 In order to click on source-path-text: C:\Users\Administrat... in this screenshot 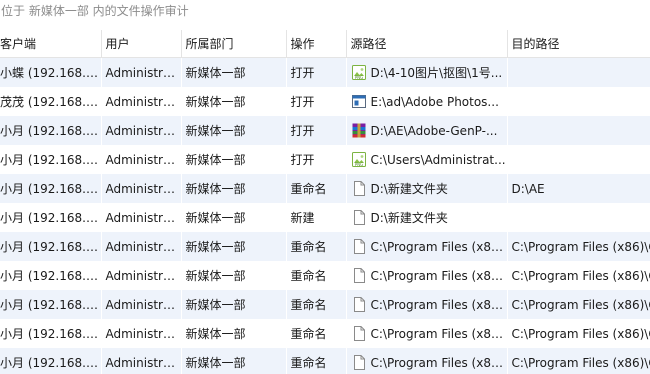, I will do `click(438, 159)`.